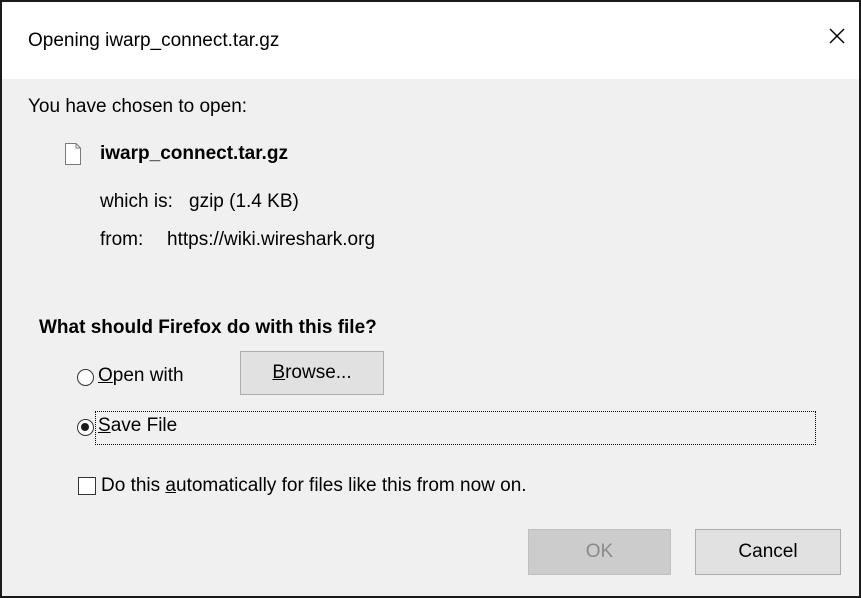  What do you see at coordinates (599, 552) in the screenshot?
I see `ok-button: OK` at bounding box center [599, 552].